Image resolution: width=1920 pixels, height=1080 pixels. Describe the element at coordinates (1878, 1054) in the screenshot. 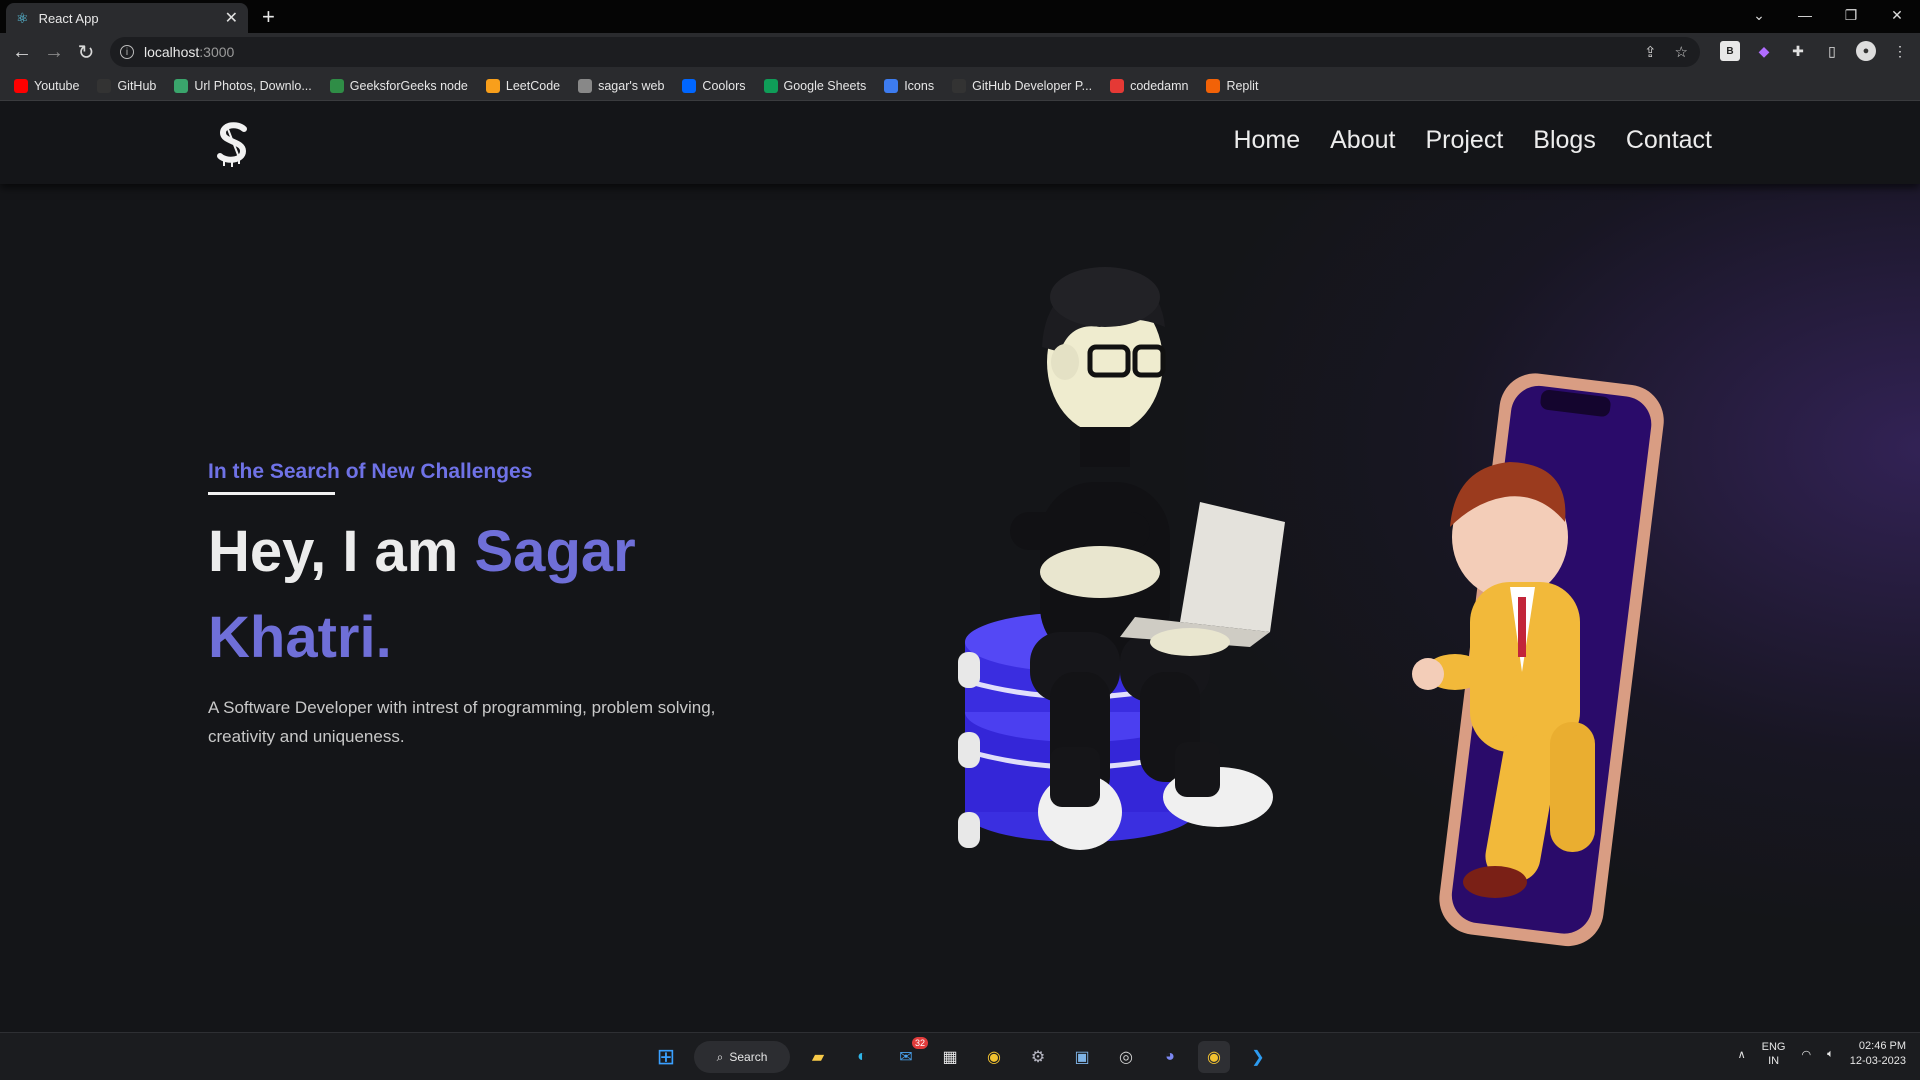

I see `clock: 02:46 PM 12-03-2023` at that location.